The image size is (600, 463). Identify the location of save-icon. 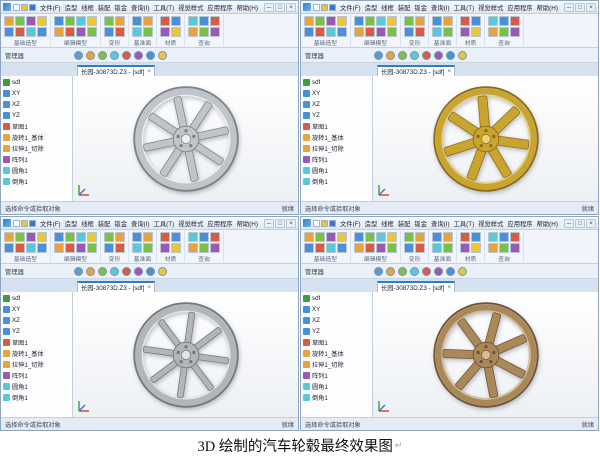
(332, 223).